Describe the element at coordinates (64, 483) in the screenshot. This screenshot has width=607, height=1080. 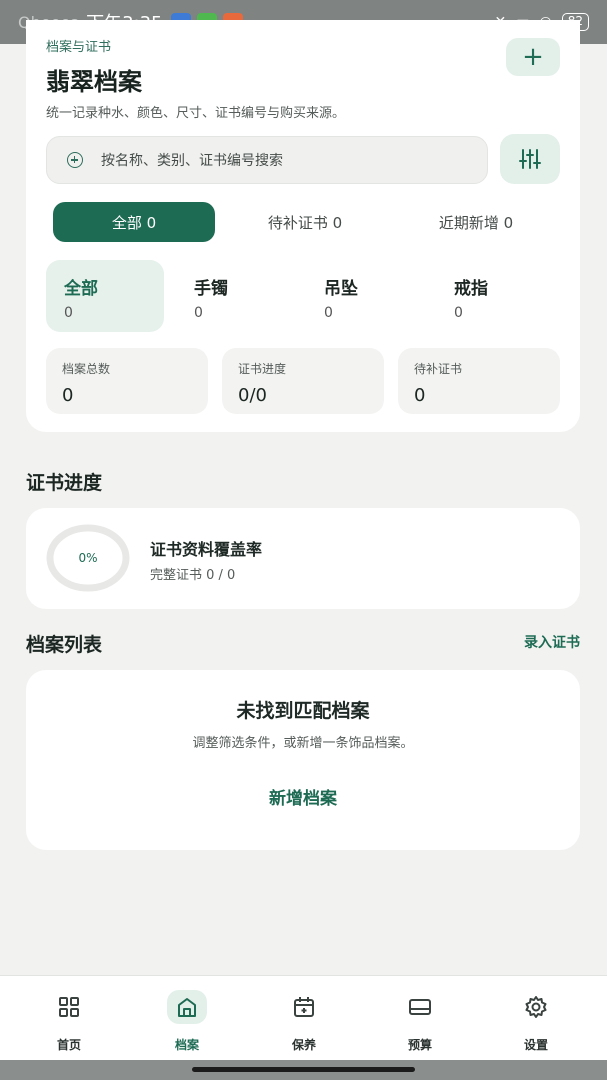
I see `certificate-progress-heading: 证书进度` at that location.